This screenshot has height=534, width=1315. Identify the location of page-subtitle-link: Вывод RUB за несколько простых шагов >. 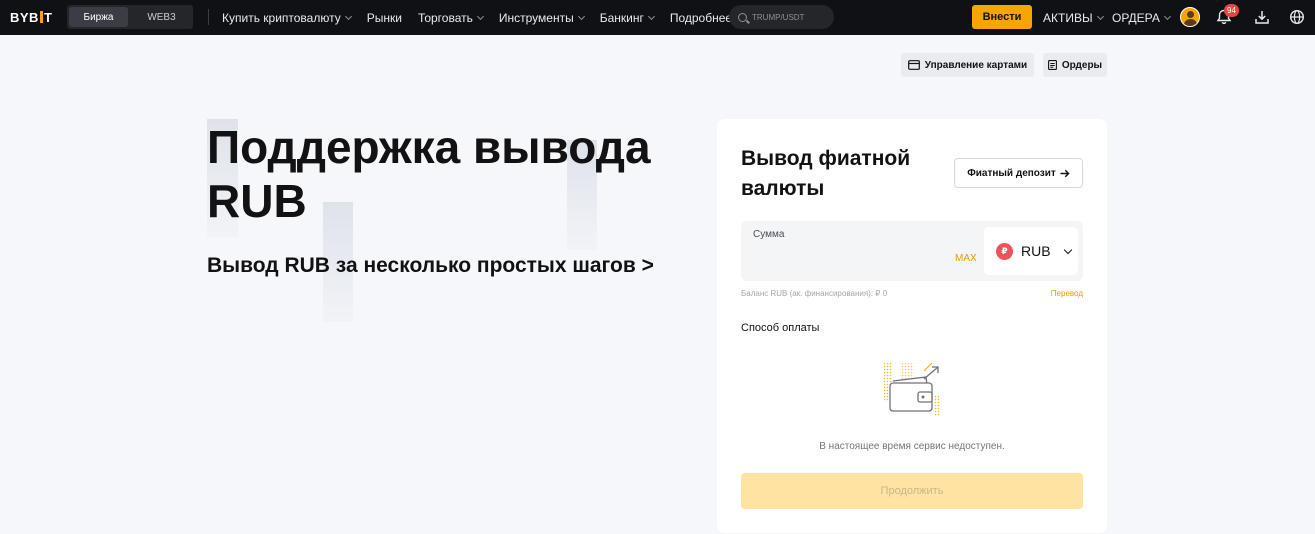
(452, 266).